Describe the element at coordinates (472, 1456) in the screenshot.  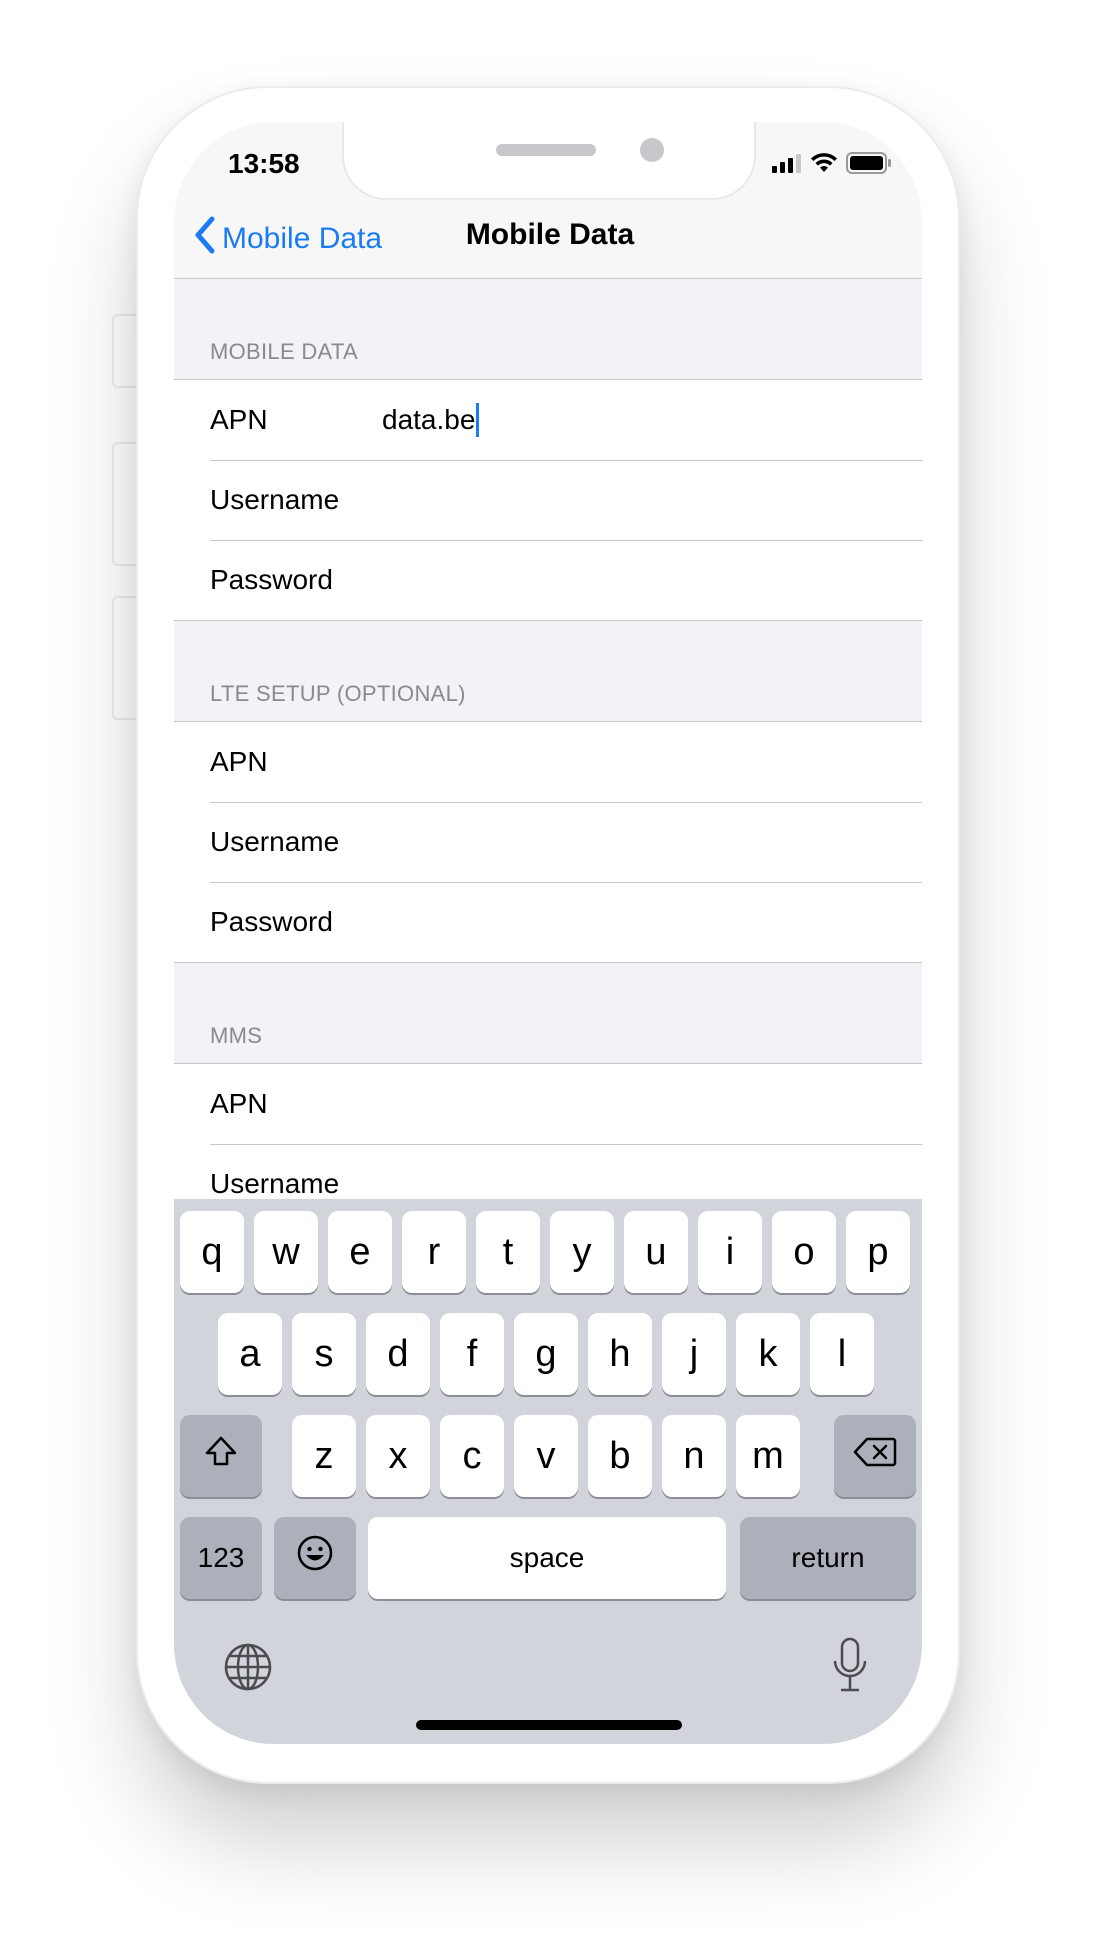
I see `key-c: c` at that location.